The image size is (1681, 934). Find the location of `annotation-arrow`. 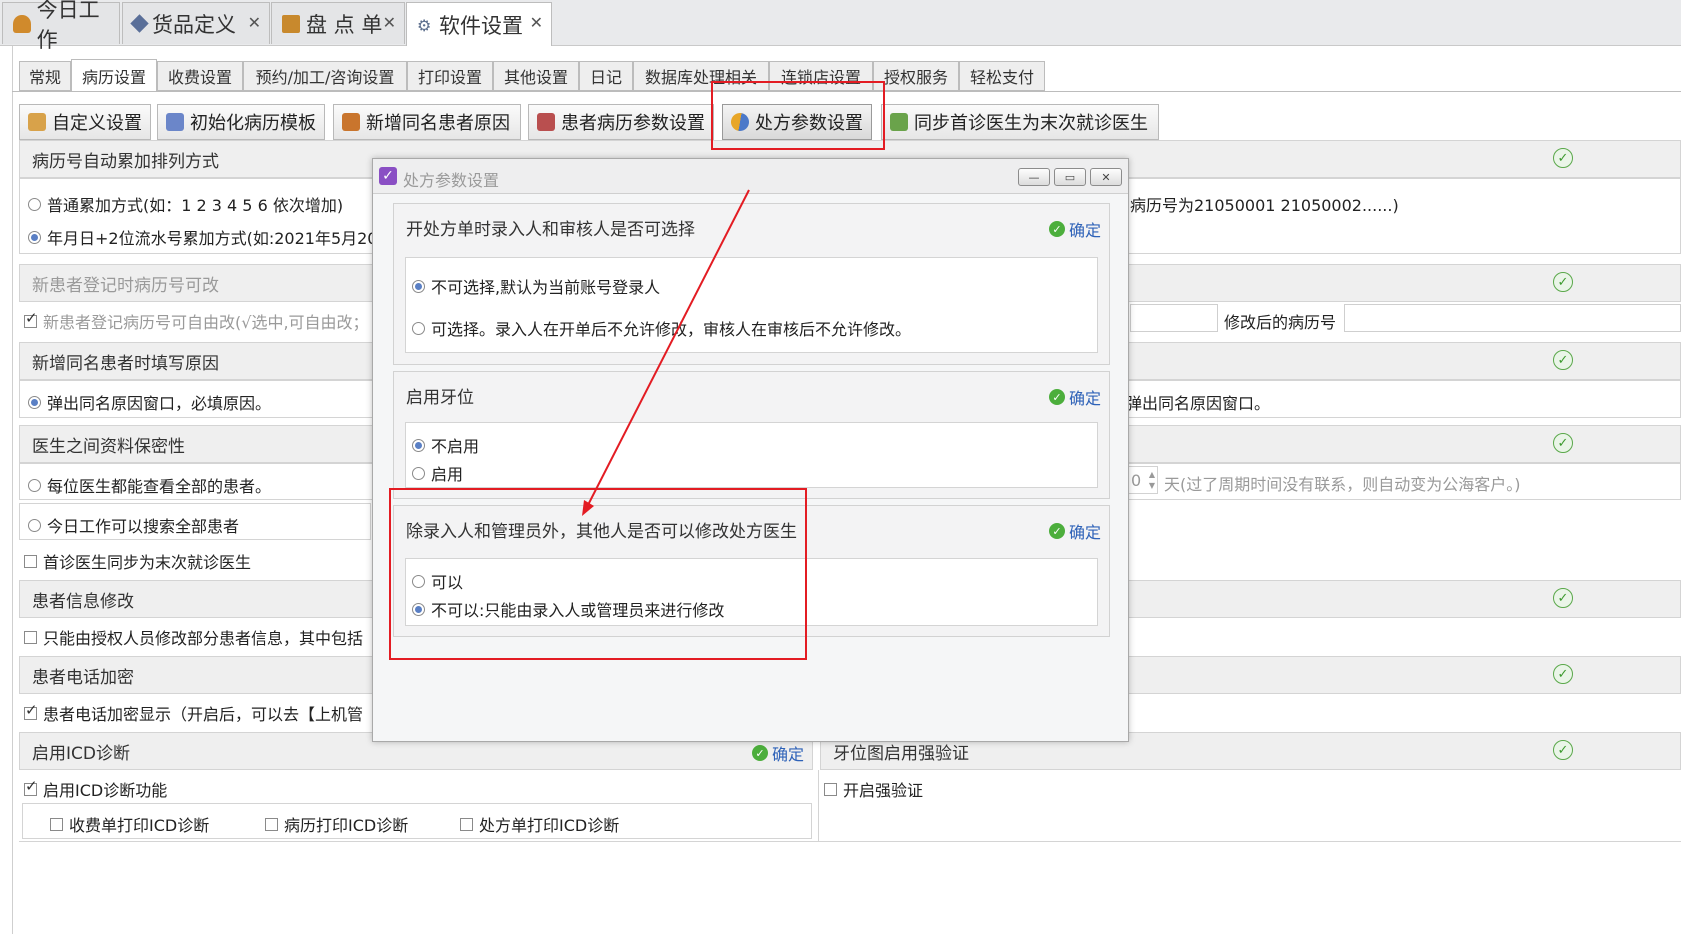

annotation-arrow is located at coordinates (666, 352).